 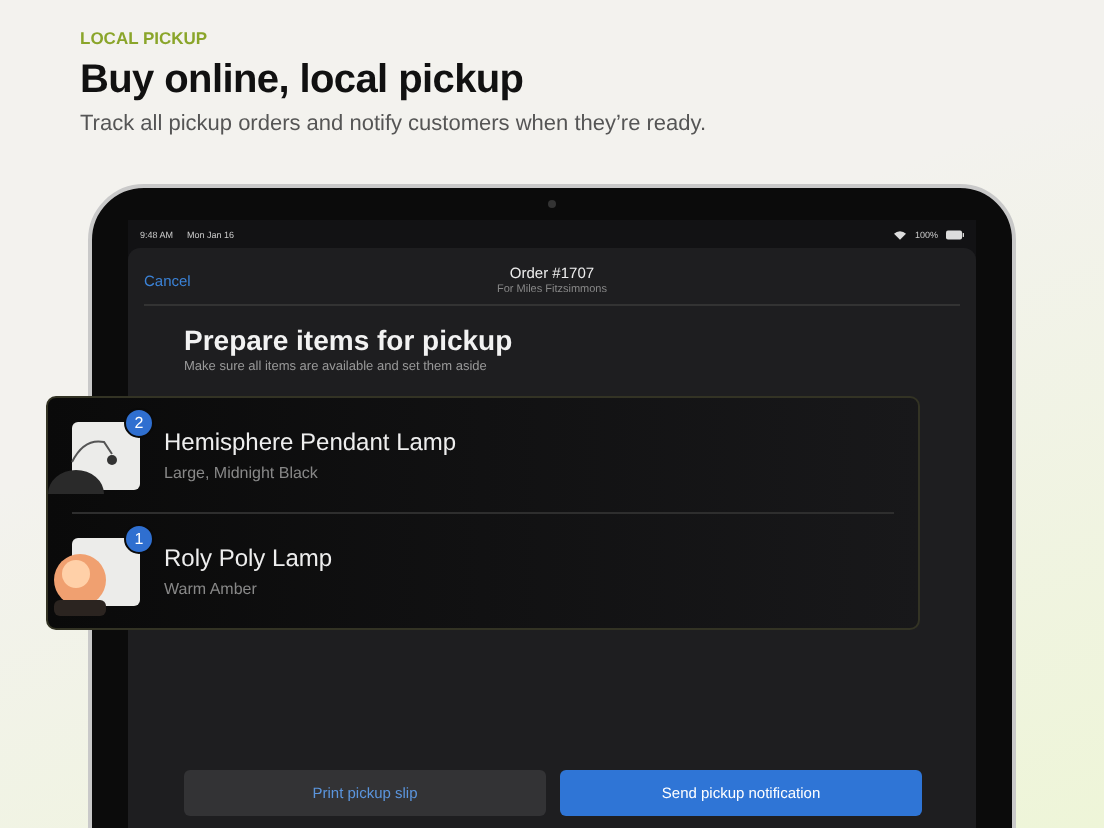 I want to click on item-name: Roly Poly Lamp, so click(x=248, y=558).